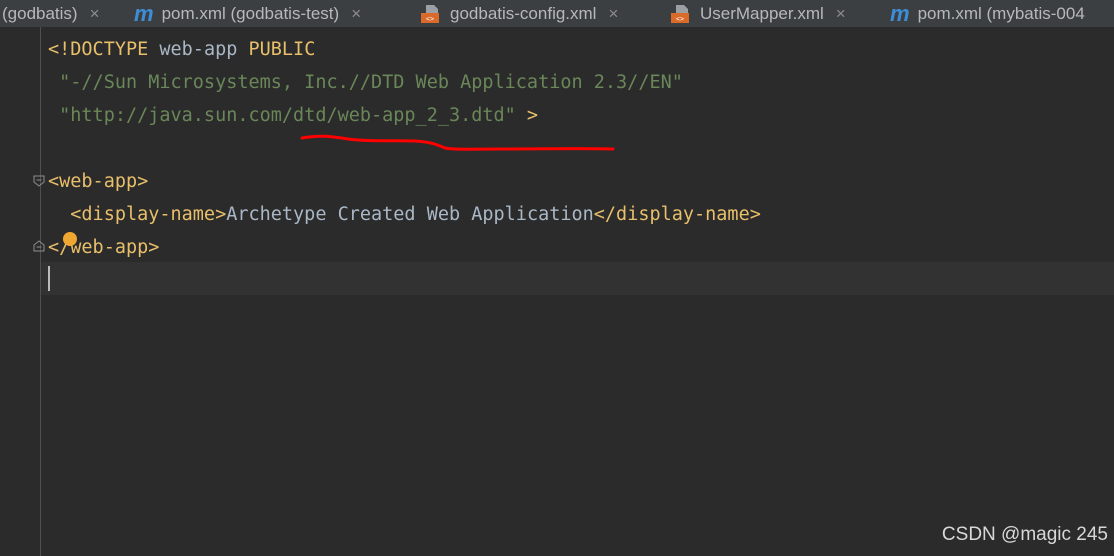 This screenshot has width=1114, height=556. I want to click on doctype-close: >, so click(527, 115).